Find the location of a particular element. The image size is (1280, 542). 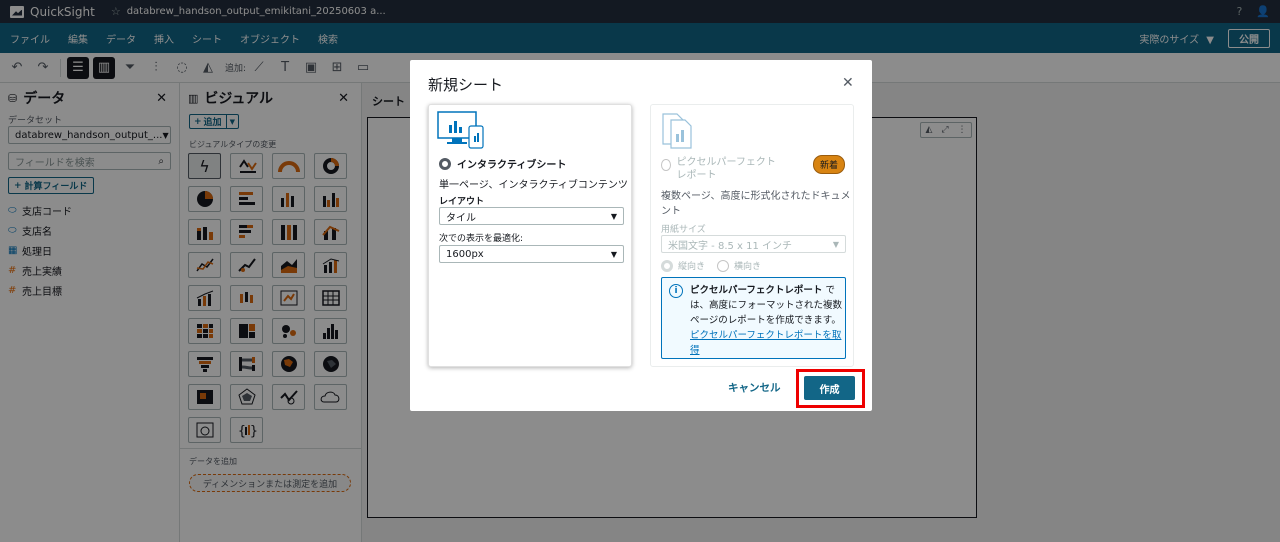

close-icon: ✕ is located at coordinates (848, 83).